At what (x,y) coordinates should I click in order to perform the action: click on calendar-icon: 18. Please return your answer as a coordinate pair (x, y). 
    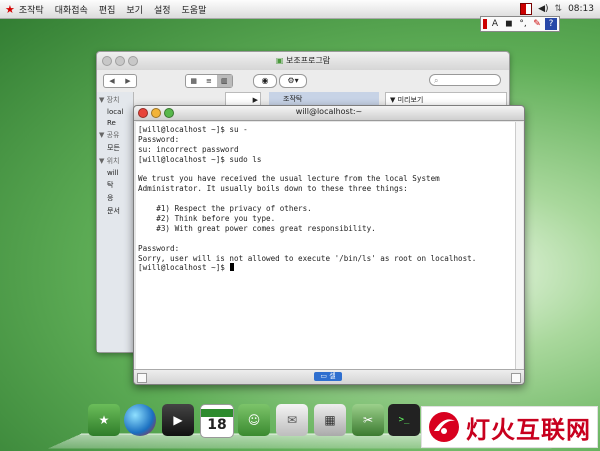
    Looking at the image, I should click on (217, 421).